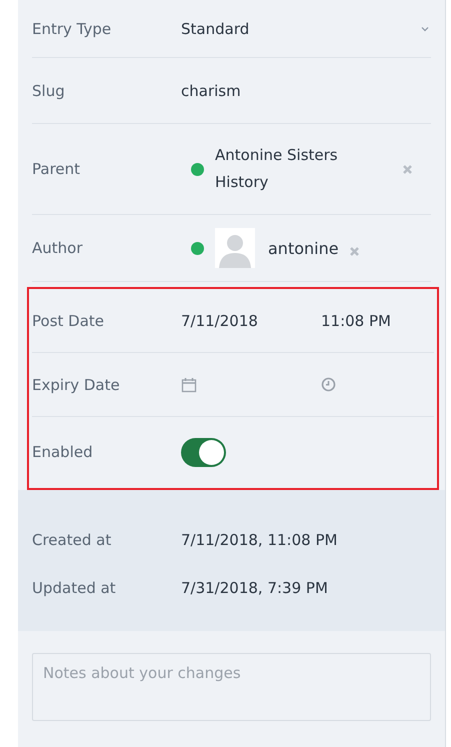  Describe the element at coordinates (211, 91) in the screenshot. I see `slug-value: charism` at that location.